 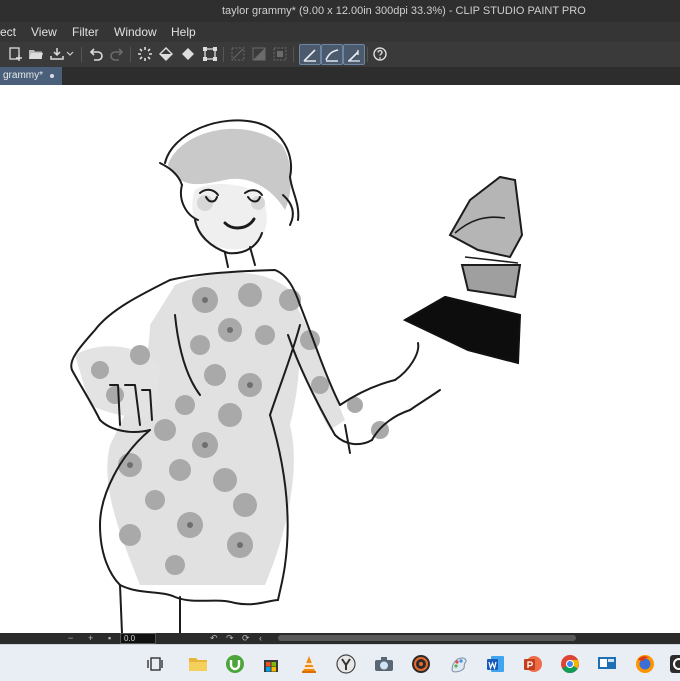 I want to click on menu-bar: ect View Filter Window Help, so click(x=340, y=32).